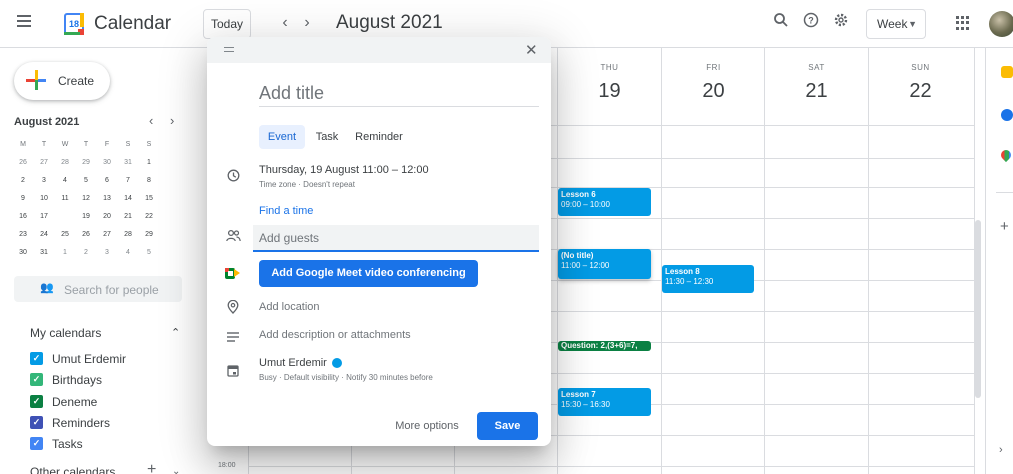 Image resolution: width=1013 pixels, height=474 pixels. What do you see at coordinates (107, 199) in the screenshot?
I see `mini-day: 13` at bounding box center [107, 199].